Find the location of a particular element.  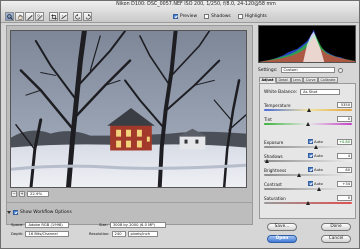

shadows-clip-checkbox-box is located at coordinates (207, 16).